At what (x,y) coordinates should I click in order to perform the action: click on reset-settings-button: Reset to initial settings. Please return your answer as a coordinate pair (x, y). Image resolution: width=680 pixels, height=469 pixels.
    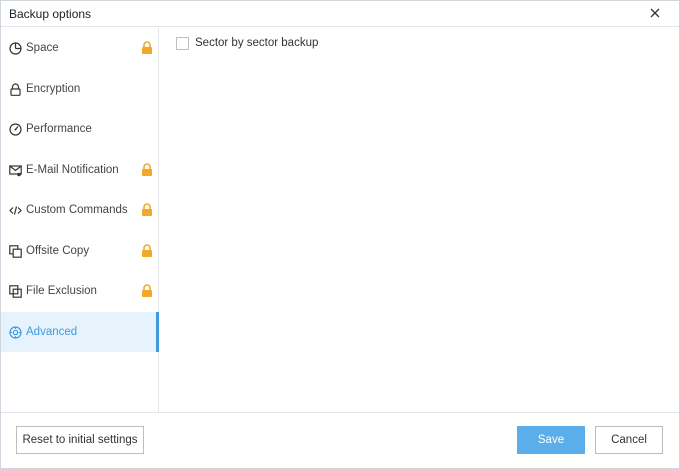
    Looking at the image, I should click on (80, 440).